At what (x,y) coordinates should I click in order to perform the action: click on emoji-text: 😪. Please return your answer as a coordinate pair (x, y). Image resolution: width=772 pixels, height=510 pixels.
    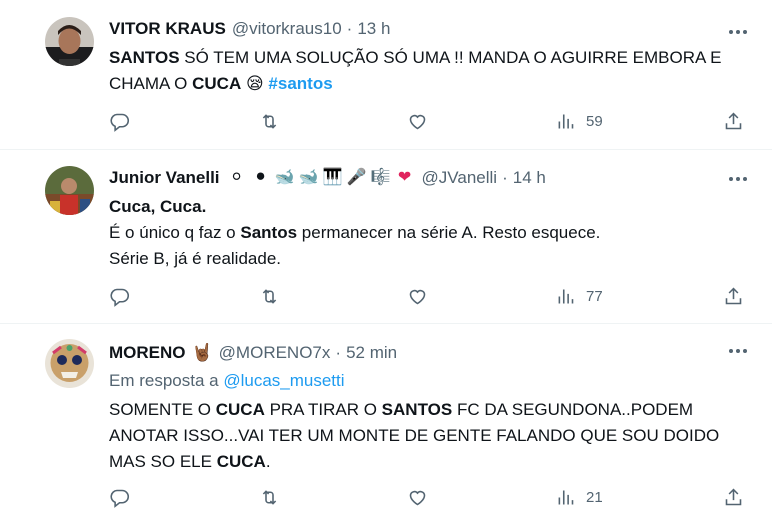
    Looking at the image, I should click on (255, 83).